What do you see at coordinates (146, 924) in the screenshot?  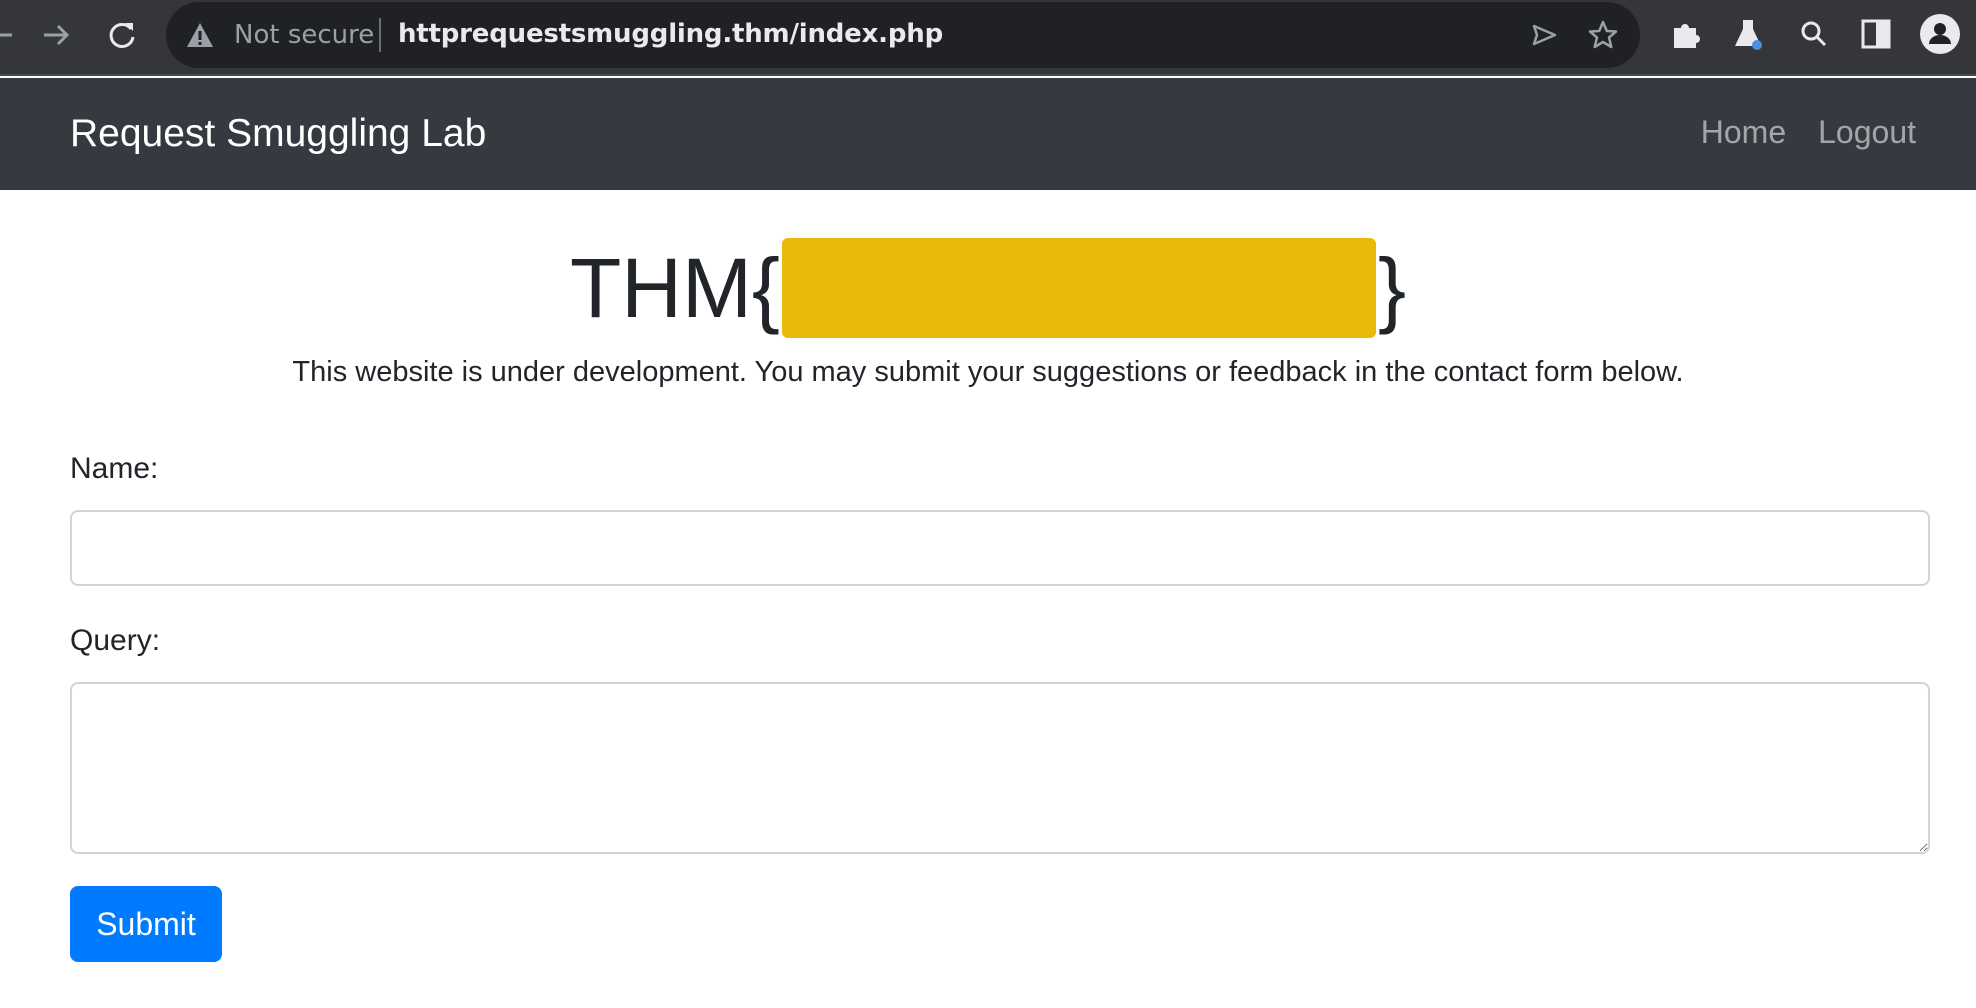 I see `submit-button: Submit` at bounding box center [146, 924].